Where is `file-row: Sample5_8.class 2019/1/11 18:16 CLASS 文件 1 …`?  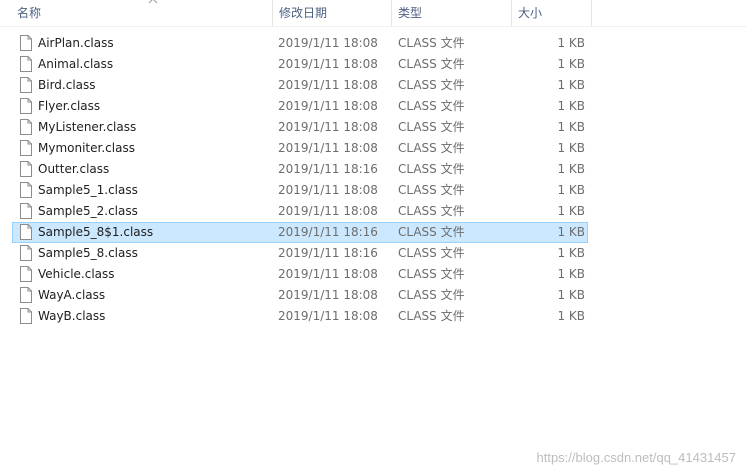
file-row: Sample5_8.class 2019/1/11 18:16 CLASS 文件 1 … is located at coordinates (300, 253).